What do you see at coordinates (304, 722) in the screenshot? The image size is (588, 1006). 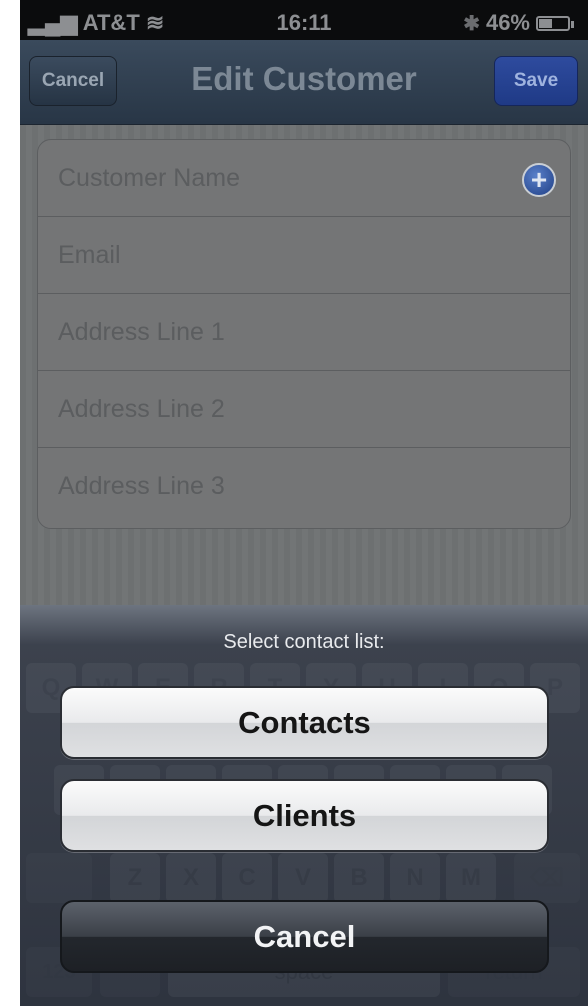 I see `contacts-button: Contacts` at bounding box center [304, 722].